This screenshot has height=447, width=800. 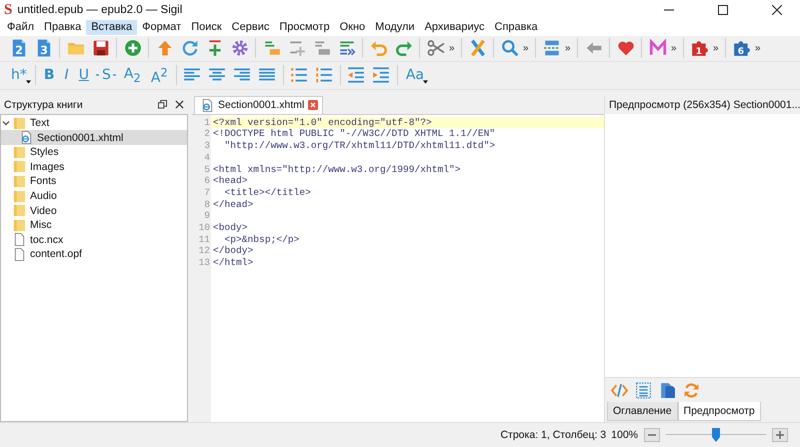 What do you see at coordinates (204, 251) in the screenshot?
I see `line-number: 12` at bounding box center [204, 251].